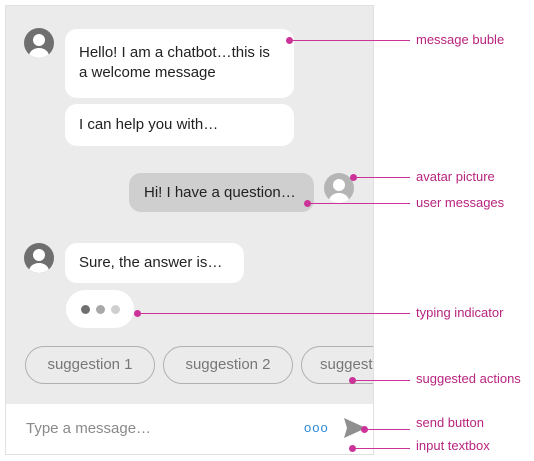  I want to click on annotation-avatar-picture: avatar picture, so click(455, 176).